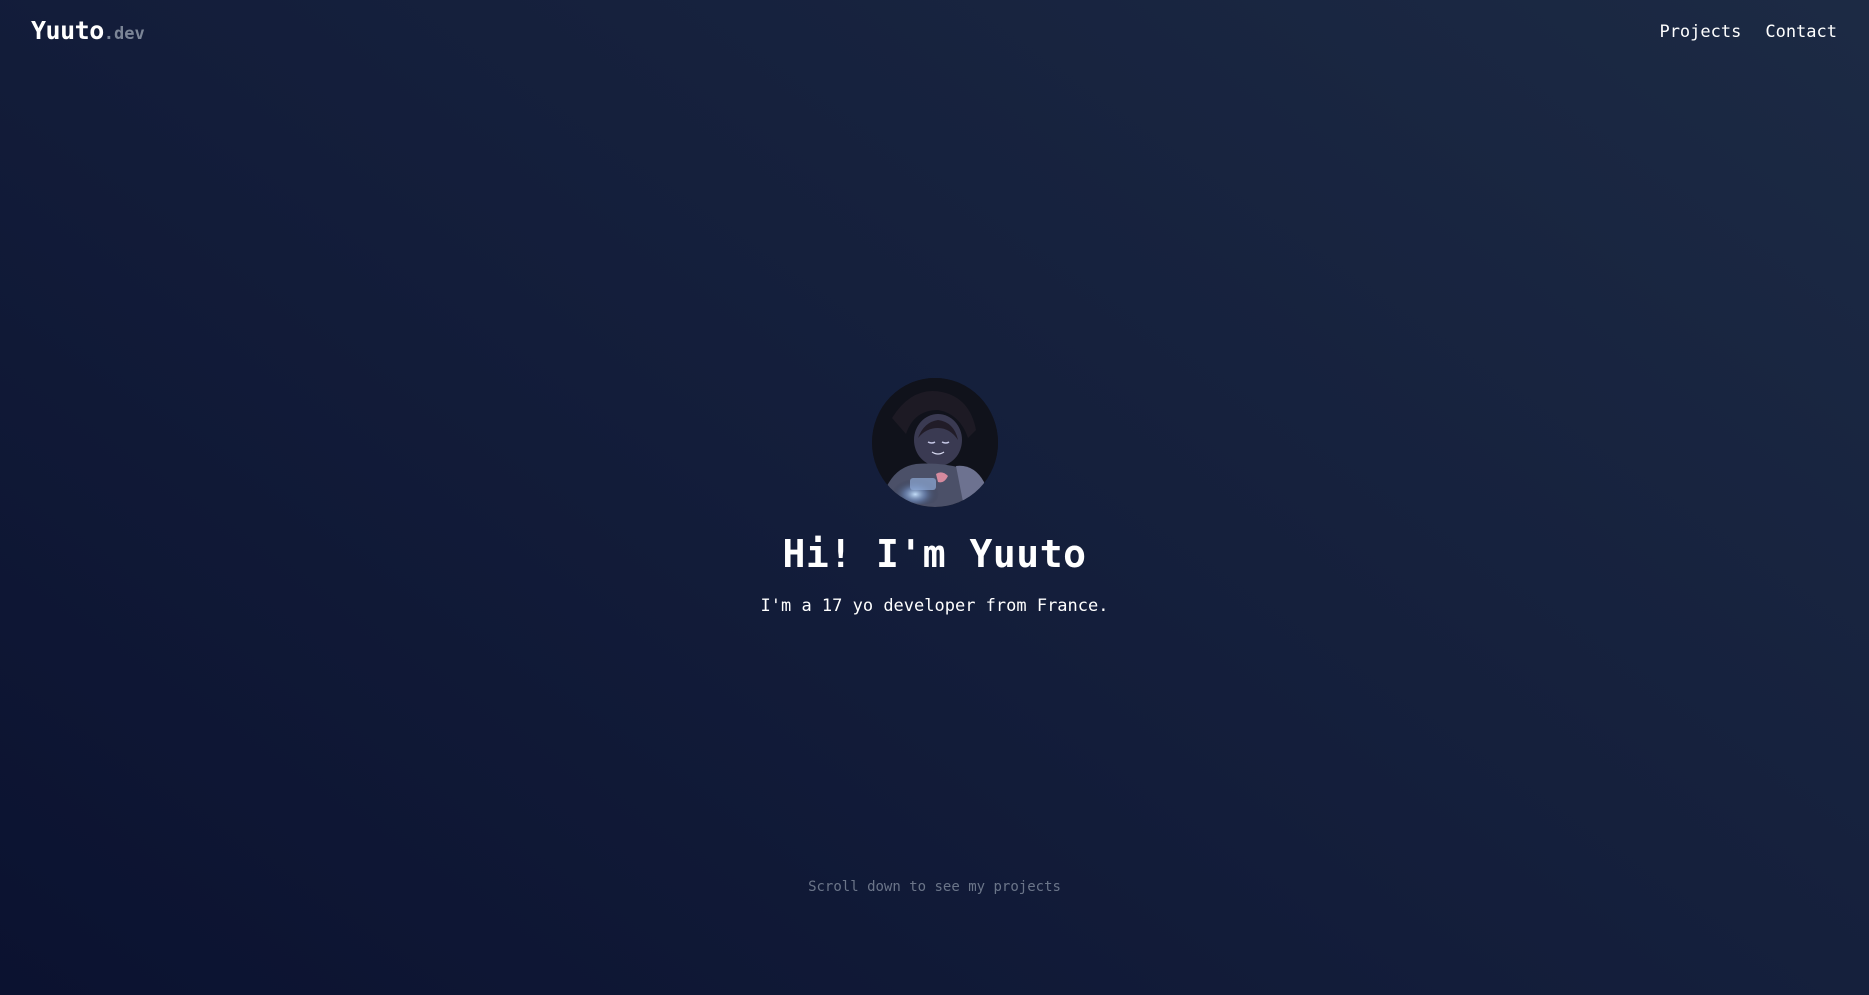 The image size is (1869, 995). I want to click on avatar-illustration, so click(935, 442).